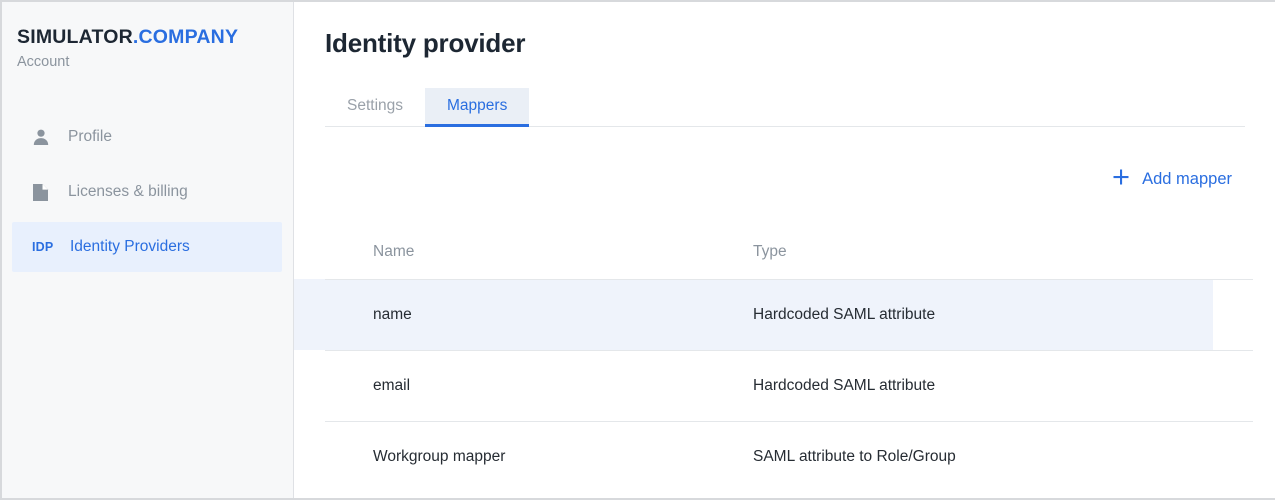 Image resolution: width=1275 pixels, height=500 pixels. What do you see at coordinates (1187, 179) in the screenshot?
I see `add-mapper-label: Add mapper` at bounding box center [1187, 179].